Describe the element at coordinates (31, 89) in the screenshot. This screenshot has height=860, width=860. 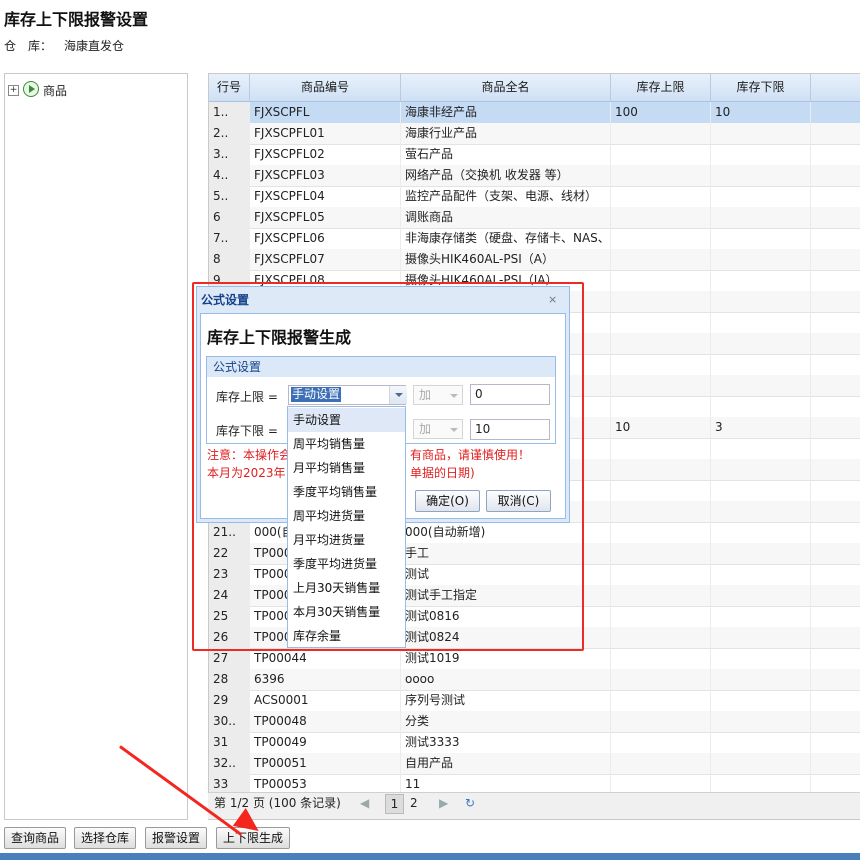
I see `play-circle-icon` at that location.